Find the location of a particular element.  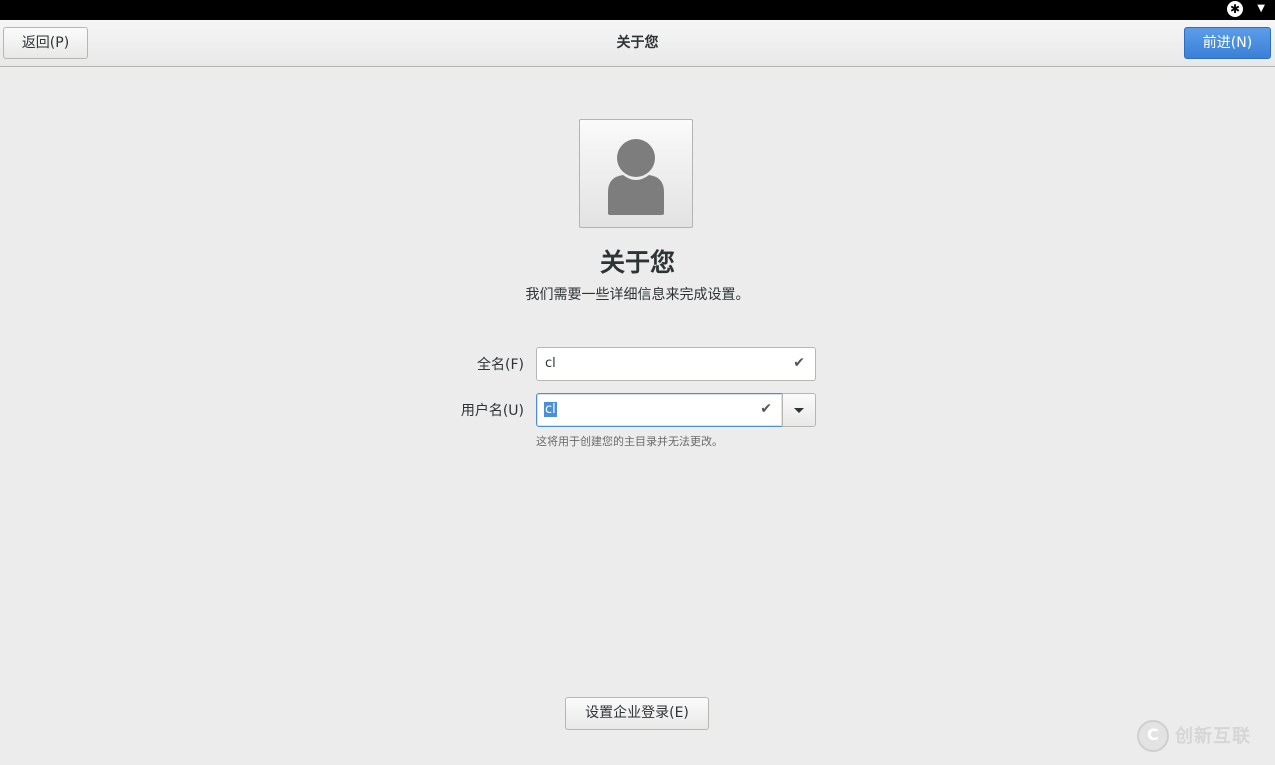

user-avatar-button is located at coordinates (636, 173).